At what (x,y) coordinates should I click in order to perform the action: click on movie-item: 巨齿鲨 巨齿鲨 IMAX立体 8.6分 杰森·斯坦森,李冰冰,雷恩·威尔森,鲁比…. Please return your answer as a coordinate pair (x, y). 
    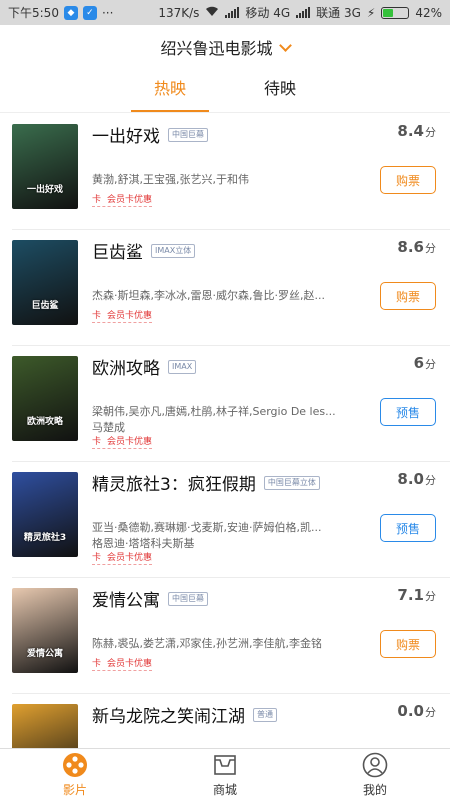
    Looking at the image, I should click on (231, 288).